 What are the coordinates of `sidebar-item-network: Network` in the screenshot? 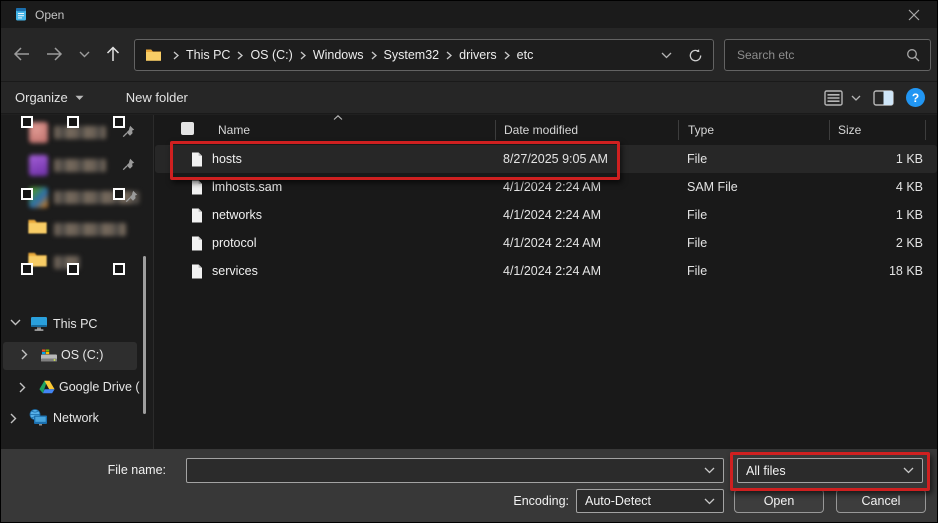 It's located at (77, 419).